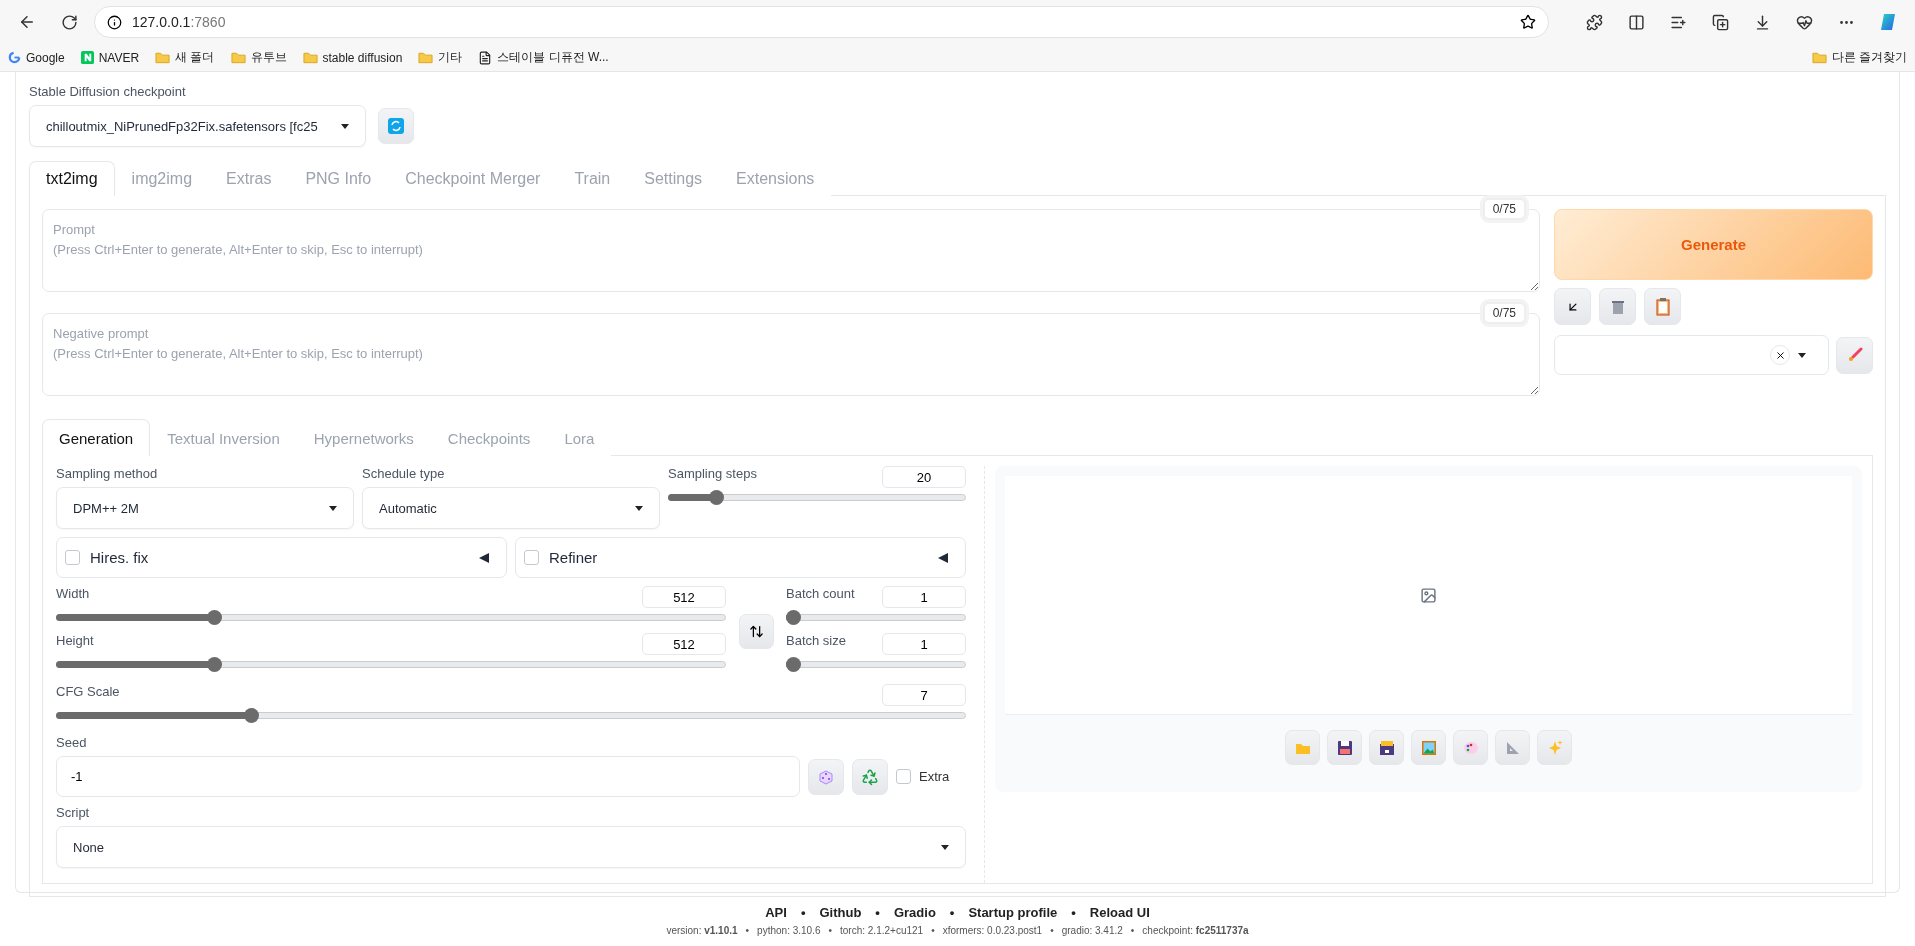 The height and width of the screenshot is (946, 1915). I want to click on google-icon, so click(14, 57).